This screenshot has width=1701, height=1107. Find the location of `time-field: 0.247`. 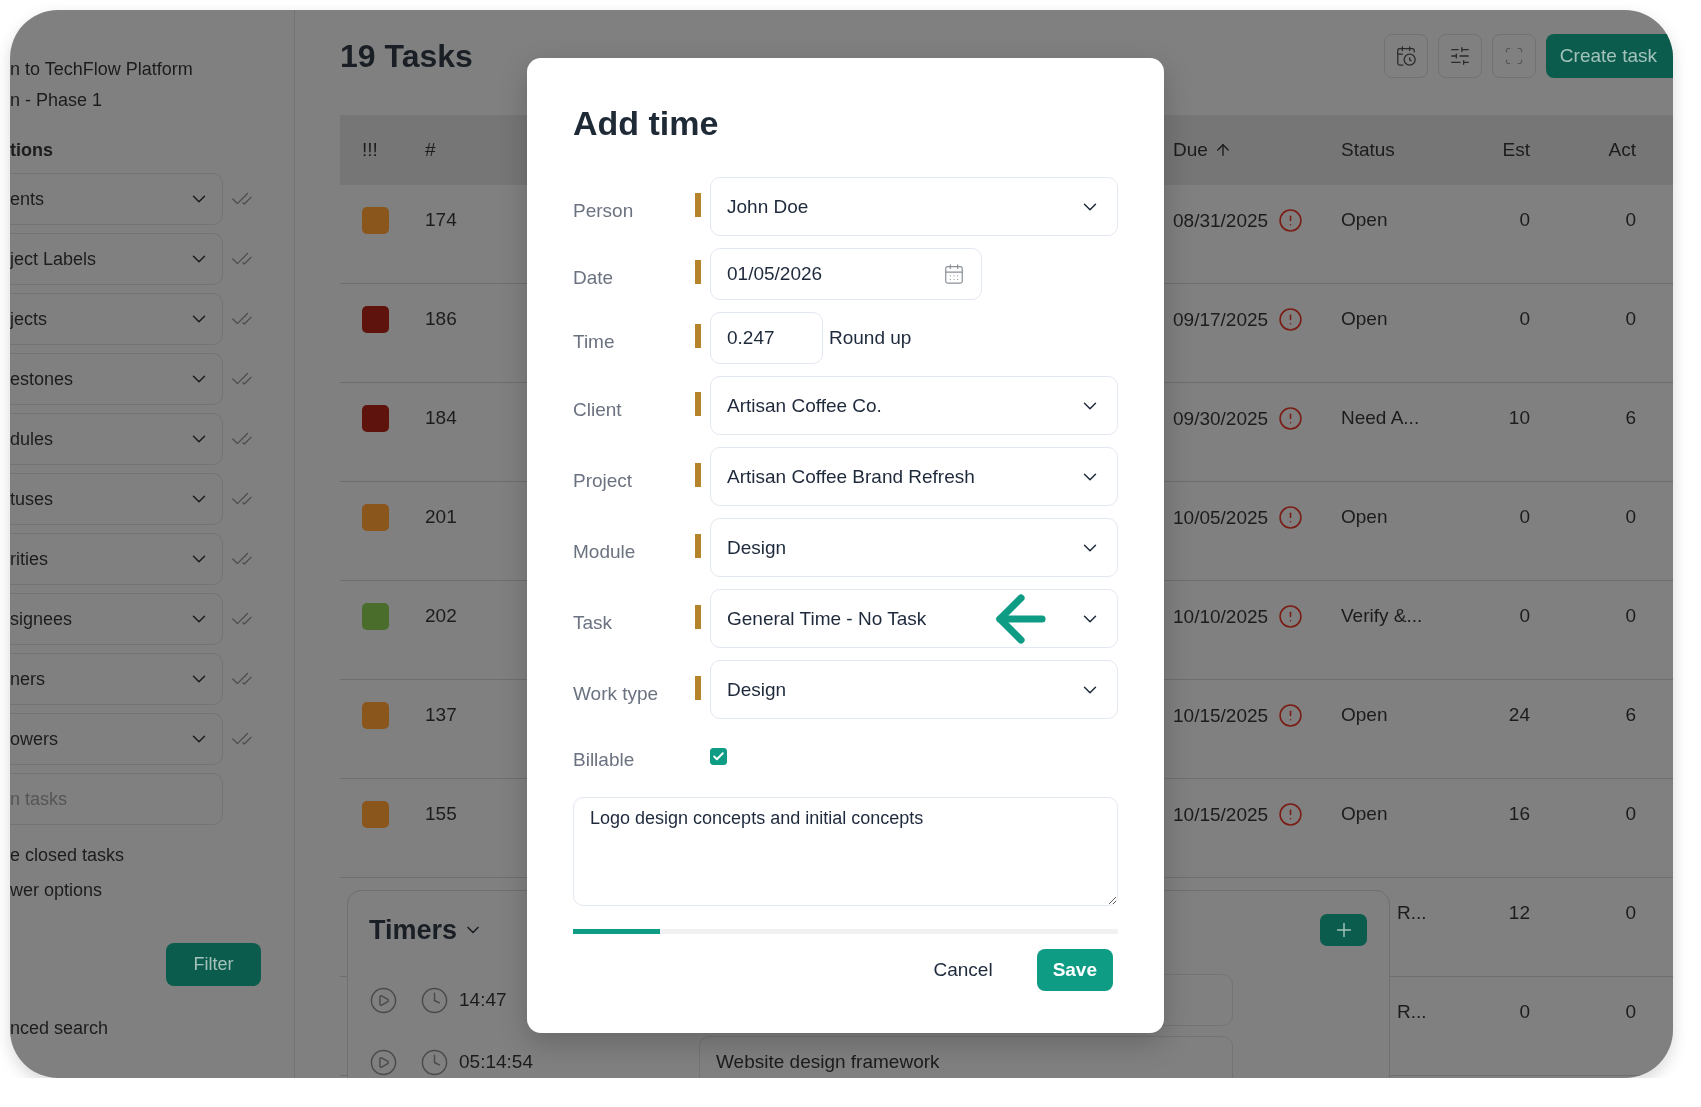

time-field: 0.247 is located at coordinates (766, 338).